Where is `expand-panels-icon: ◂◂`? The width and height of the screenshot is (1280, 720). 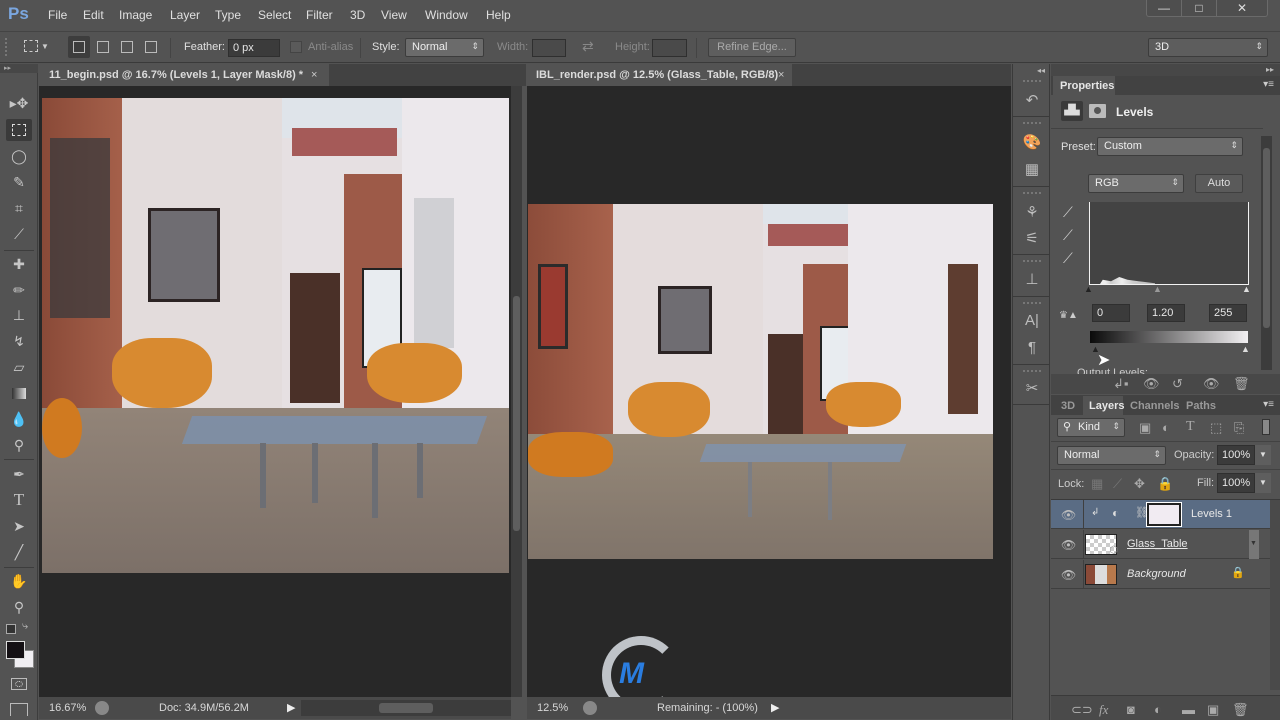 expand-panels-icon: ◂◂ is located at coordinates (1041, 70).